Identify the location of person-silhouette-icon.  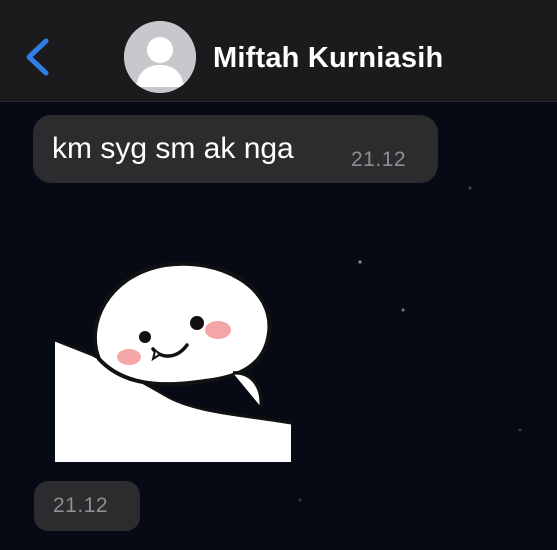
(160, 57).